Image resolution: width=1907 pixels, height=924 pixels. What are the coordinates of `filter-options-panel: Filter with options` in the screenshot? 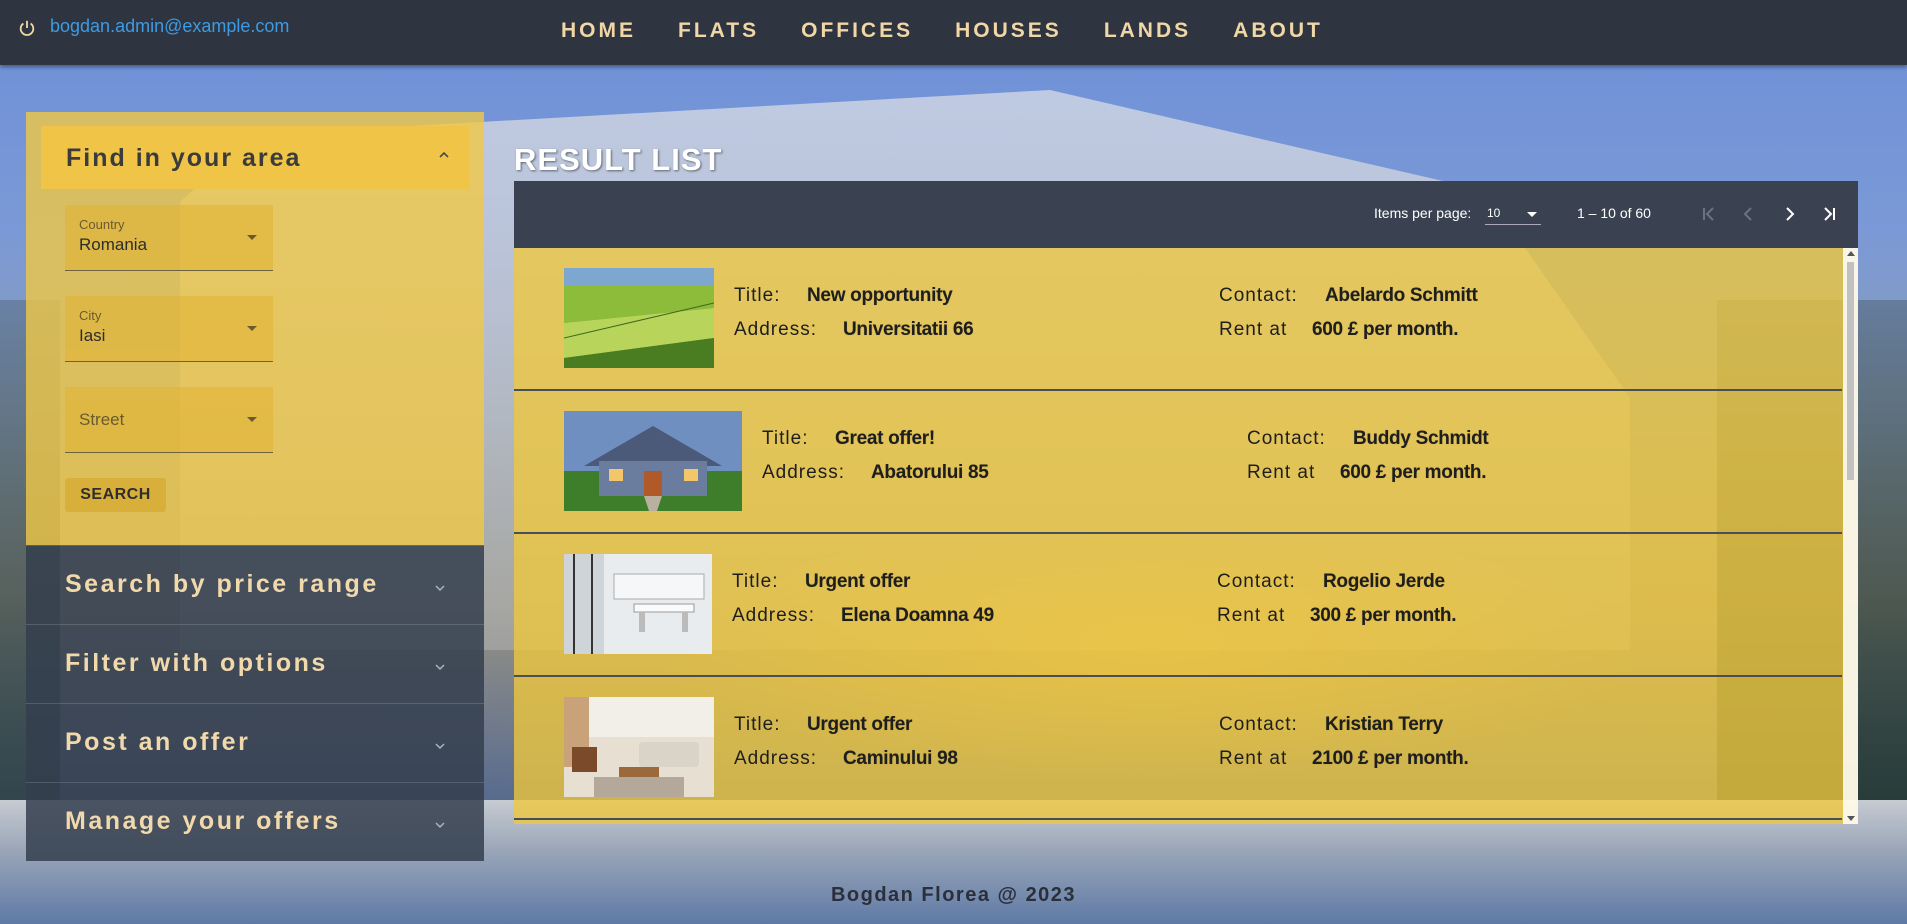 It's located at (255, 663).